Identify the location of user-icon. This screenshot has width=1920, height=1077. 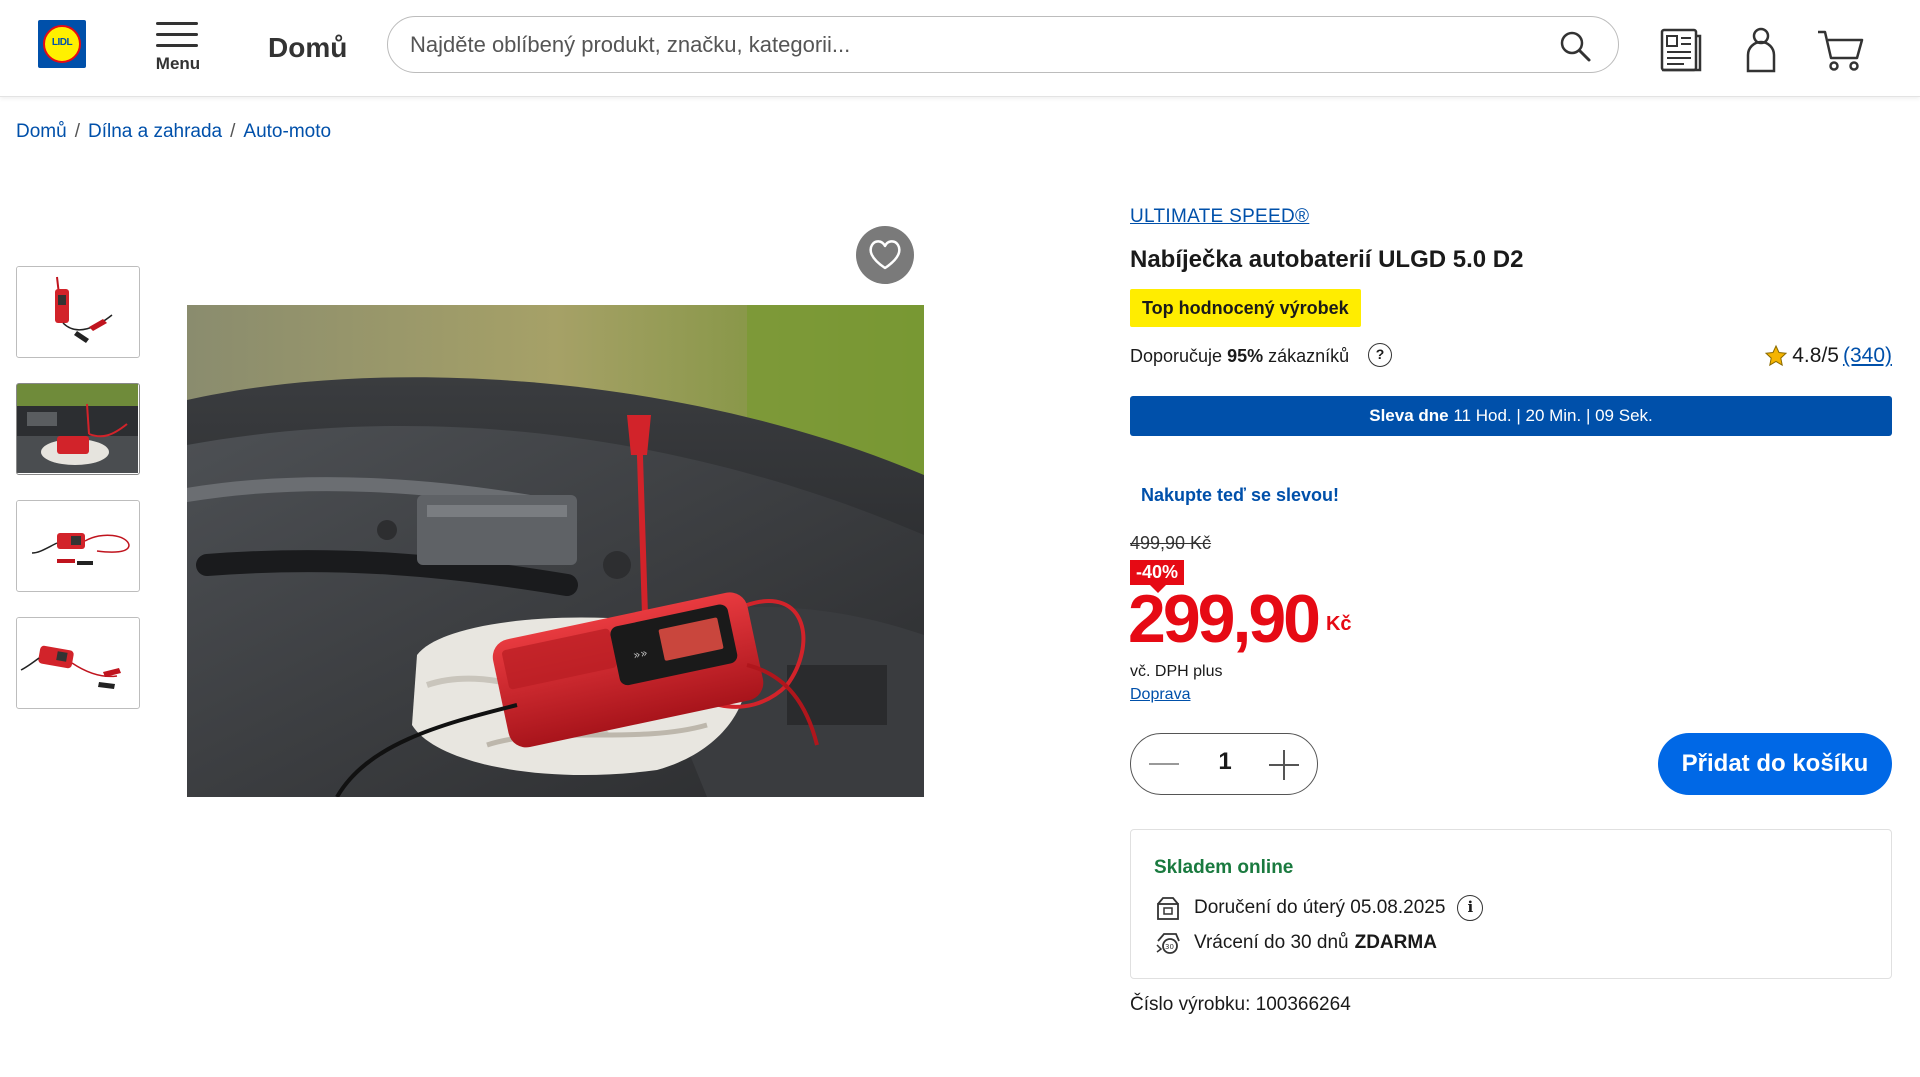
(1761, 49).